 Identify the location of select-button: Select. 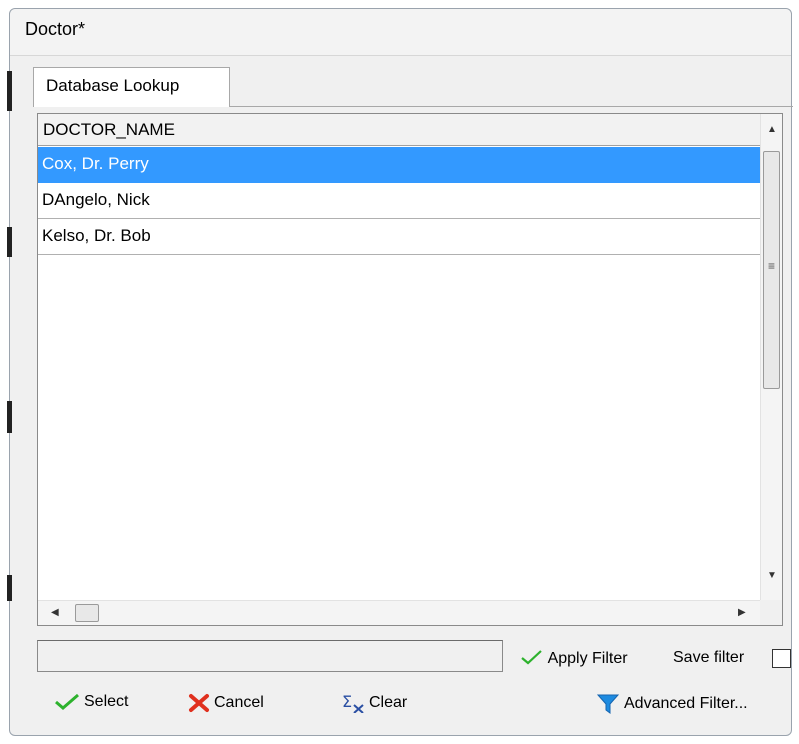
(91, 702).